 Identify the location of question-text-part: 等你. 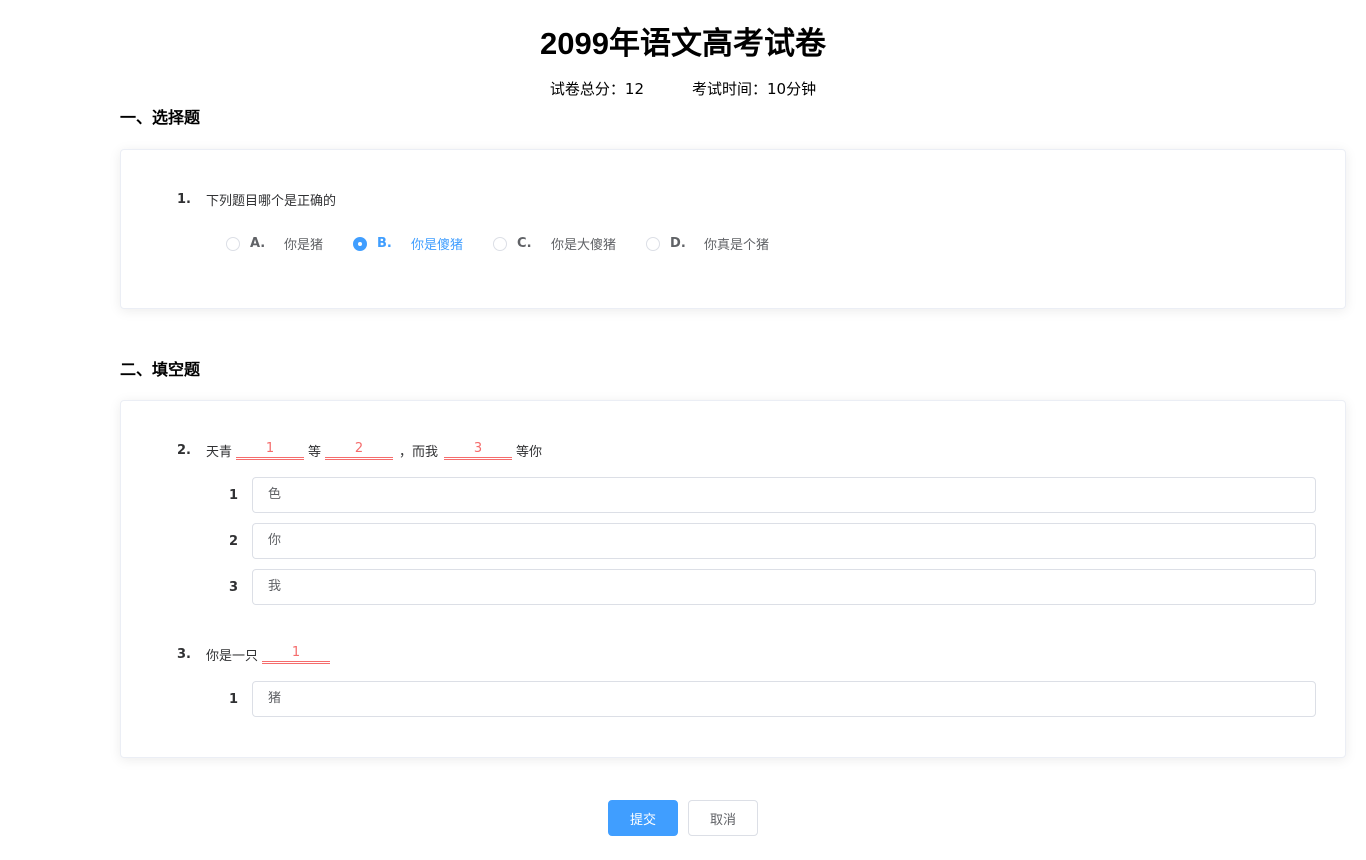
(529, 452).